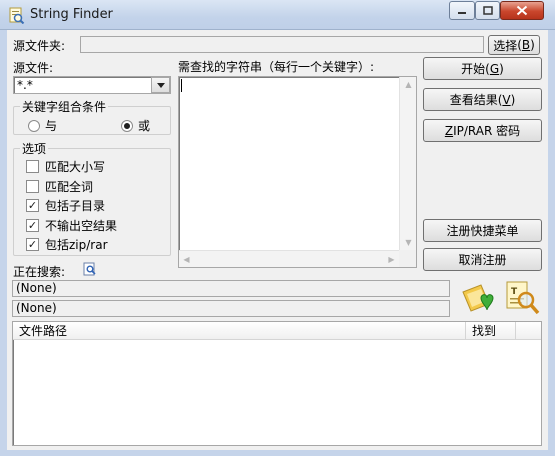  I want to click on option-whole-word: 匹配全词, so click(59, 186).